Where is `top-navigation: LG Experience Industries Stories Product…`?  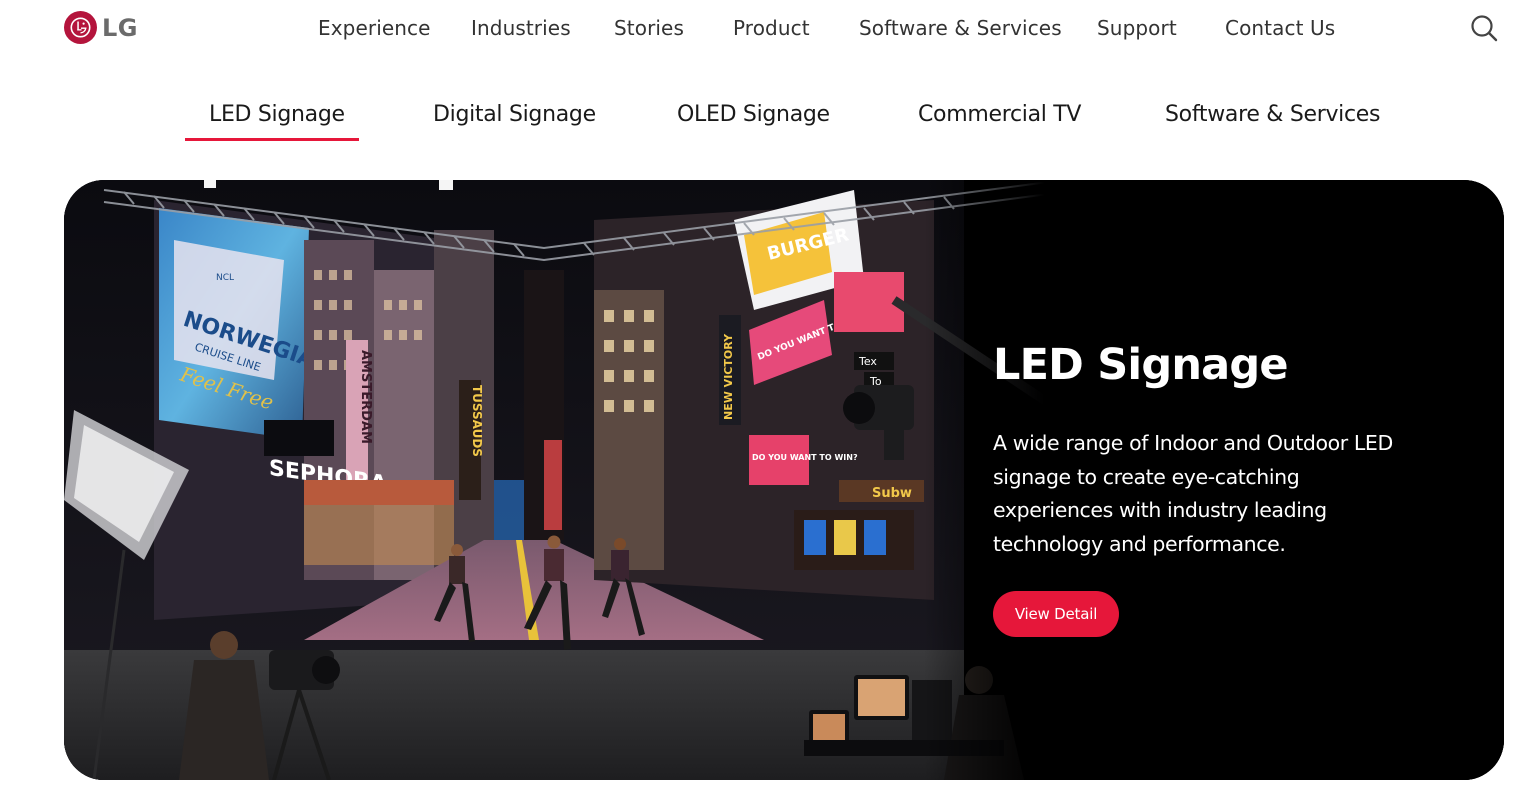 top-navigation: LG Experience Industries Stories Product… is located at coordinates (768, 28).